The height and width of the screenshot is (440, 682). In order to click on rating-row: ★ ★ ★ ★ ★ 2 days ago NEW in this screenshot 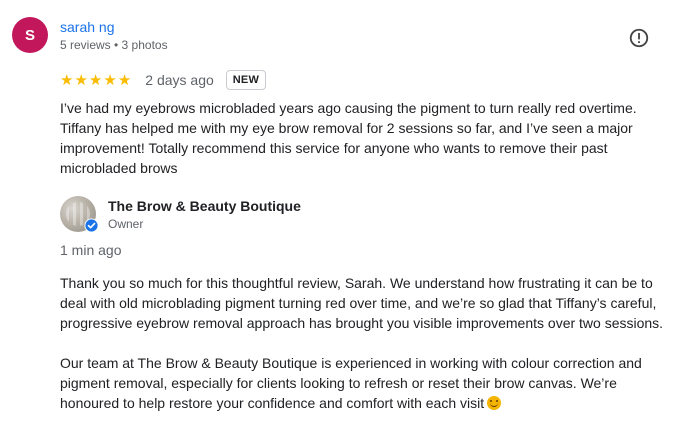, I will do `click(163, 80)`.